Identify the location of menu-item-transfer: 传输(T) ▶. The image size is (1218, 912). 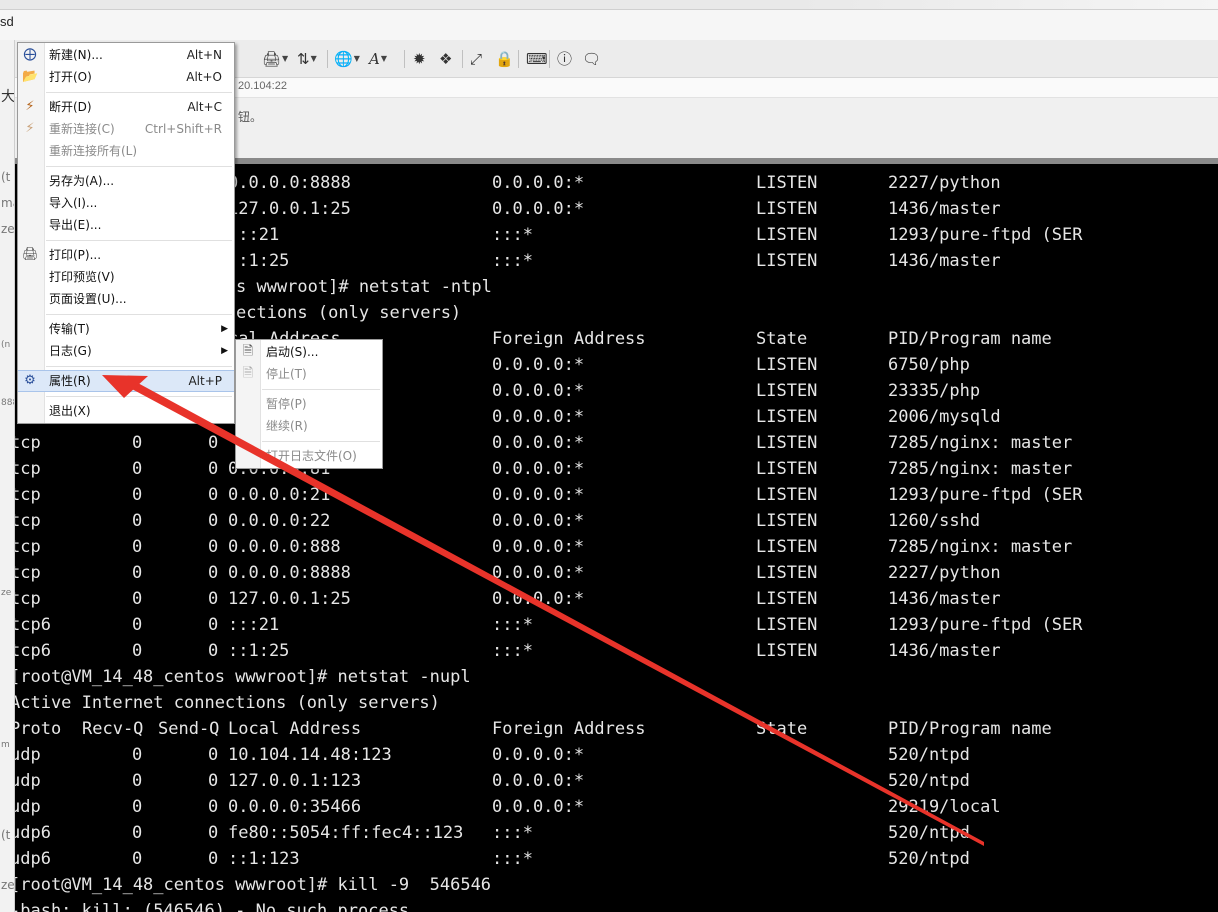
(126, 329).